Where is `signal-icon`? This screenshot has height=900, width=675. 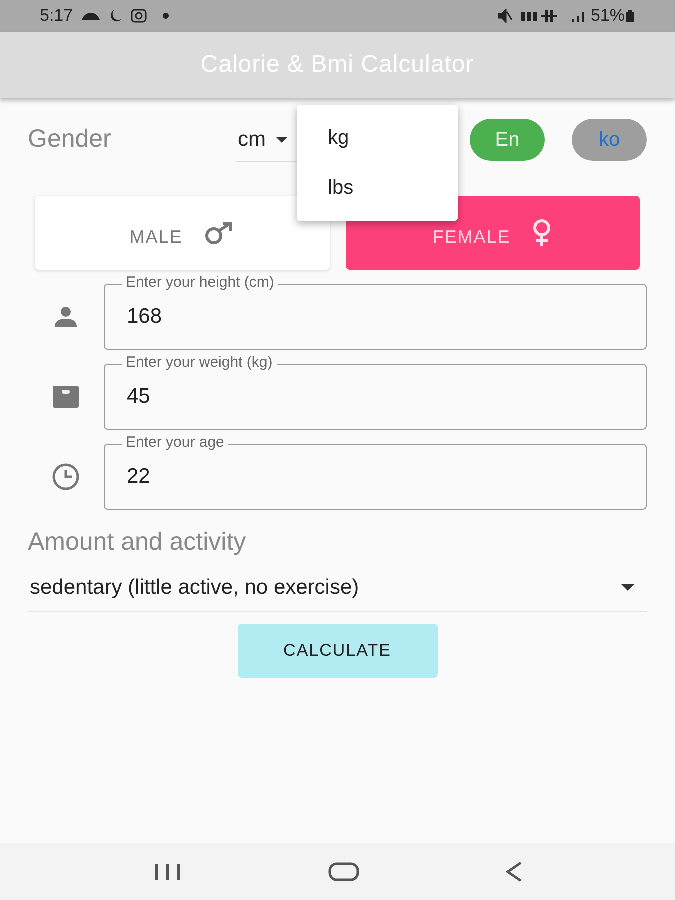 signal-icon is located at coordinates (578, 16).